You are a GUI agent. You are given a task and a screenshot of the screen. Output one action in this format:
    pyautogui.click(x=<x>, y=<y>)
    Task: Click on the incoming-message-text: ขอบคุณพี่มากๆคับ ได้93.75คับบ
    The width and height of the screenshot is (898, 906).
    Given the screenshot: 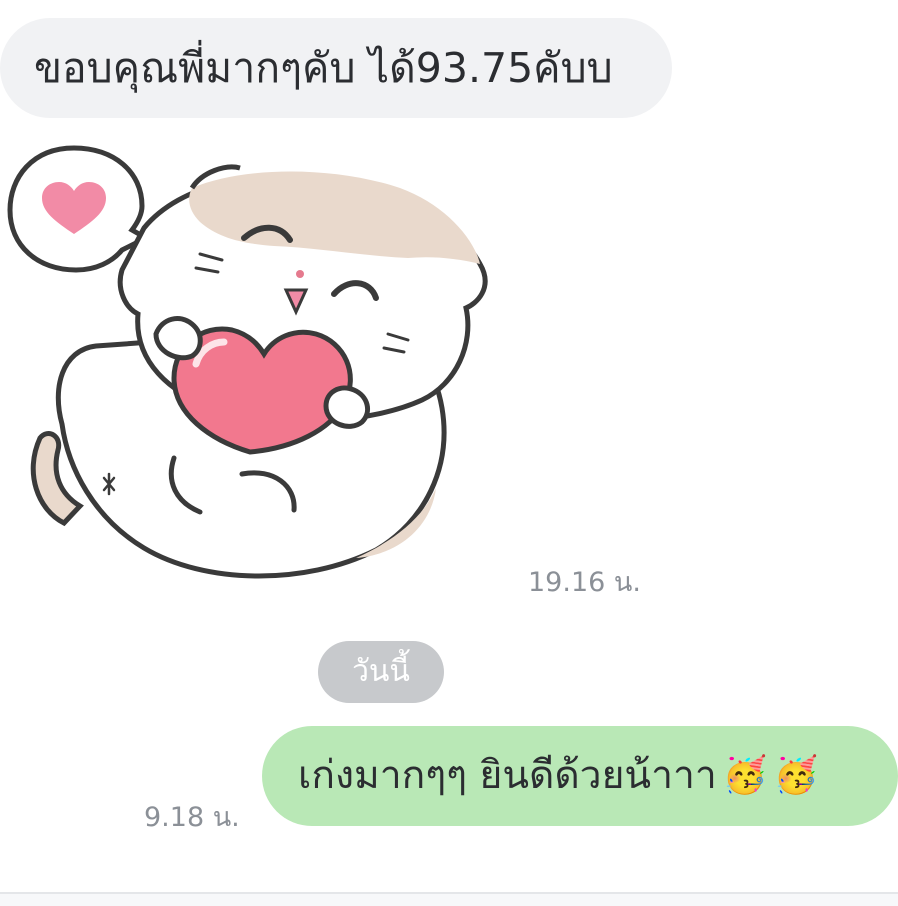 What is the action you would take?
    pyautogui.click(x=323, y=68)
    